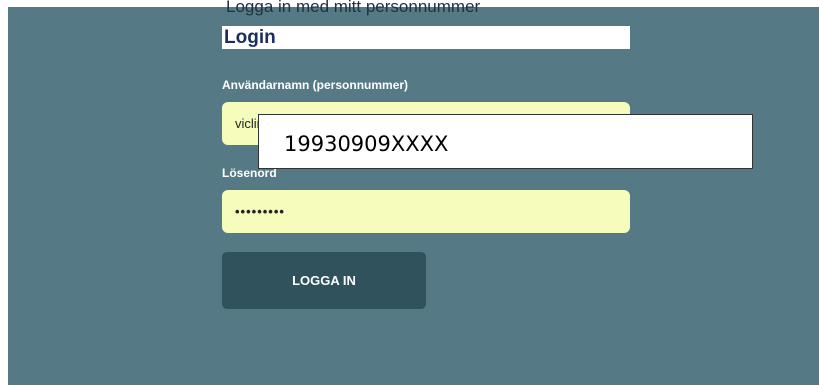 Image resolution: width=819 pixels, height=385 pixels. I want to click on personnummer-overlay: 19930909XXXX, so click(505, 141).